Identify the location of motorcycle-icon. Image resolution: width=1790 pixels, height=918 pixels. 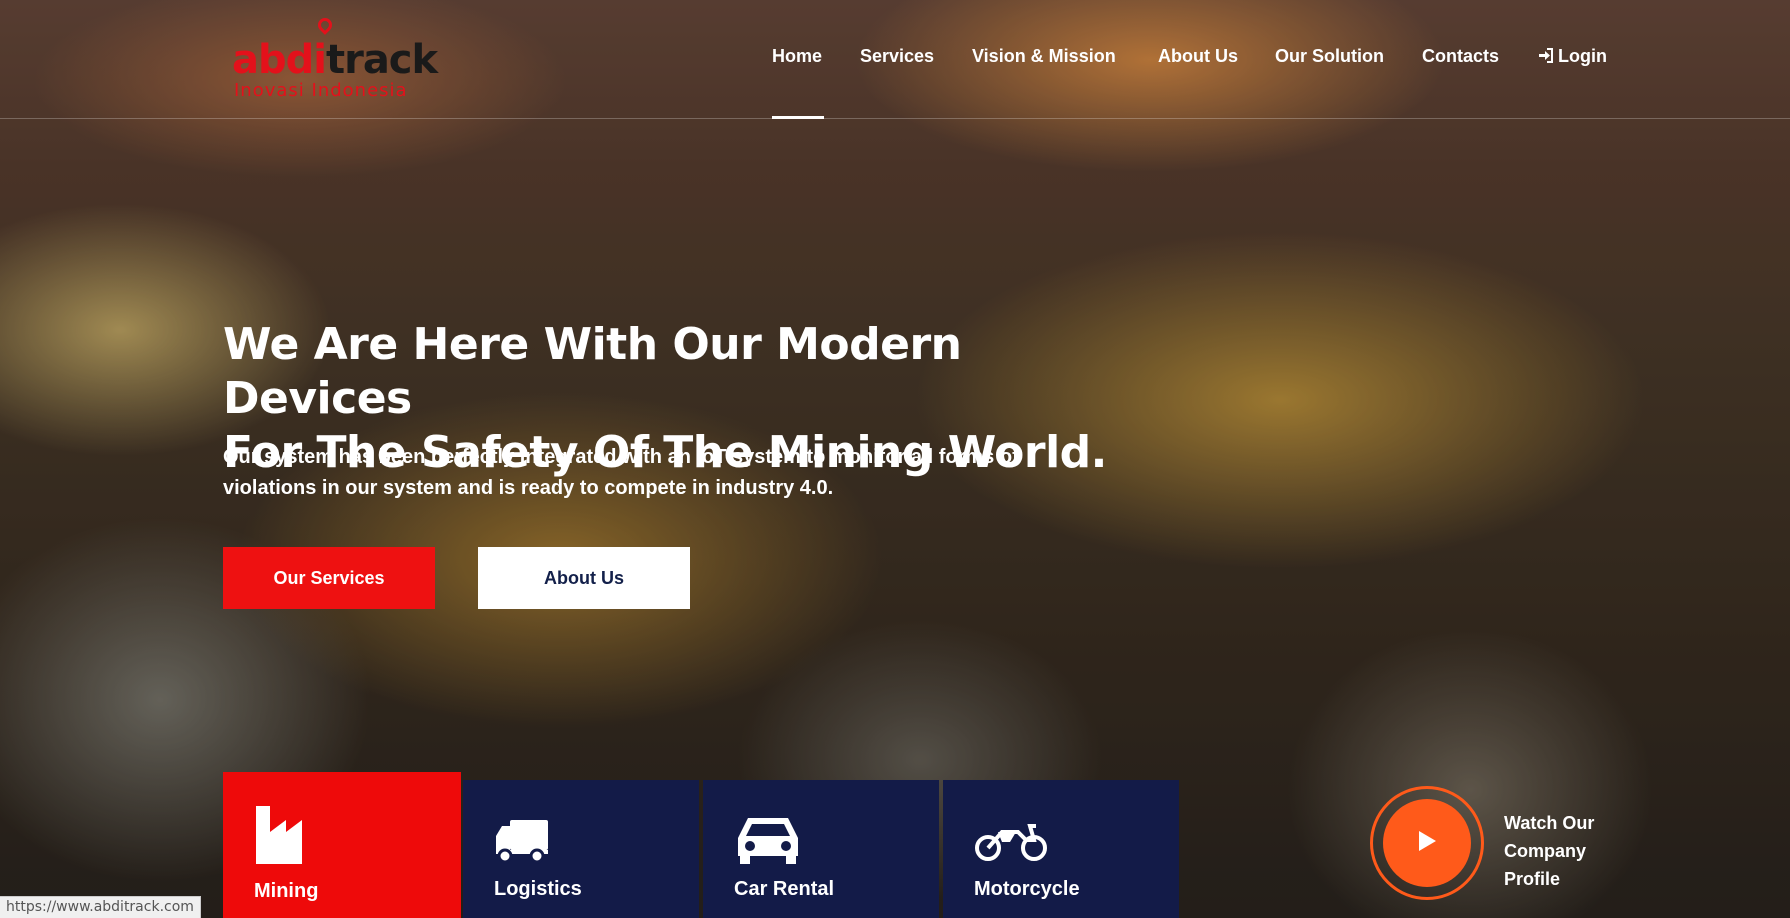
(1011, 842).